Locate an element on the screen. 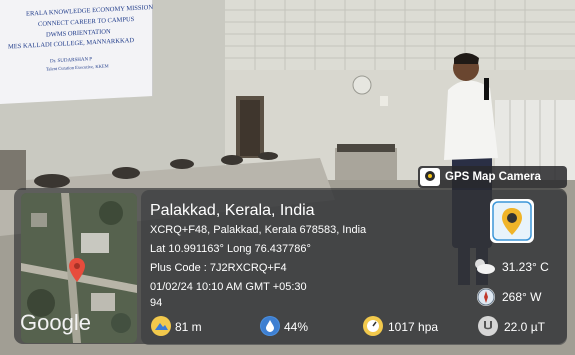 Image resolution: width=575 pixels, height=355 pixels. slide-line-6: Talent Curation Executive, KKEM is located at coordinates (77, 67).